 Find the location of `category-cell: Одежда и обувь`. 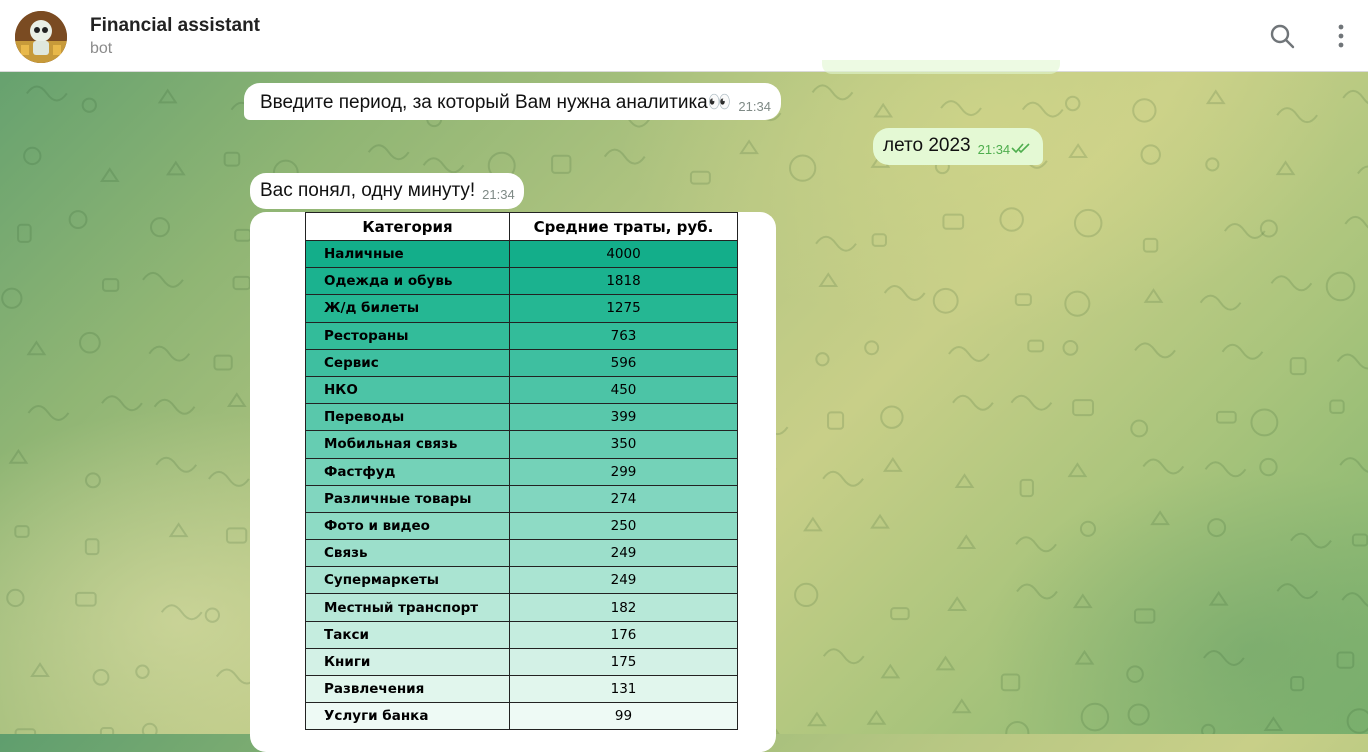

category-cell: Одежда и обувь is located at coordinates (407, 281).